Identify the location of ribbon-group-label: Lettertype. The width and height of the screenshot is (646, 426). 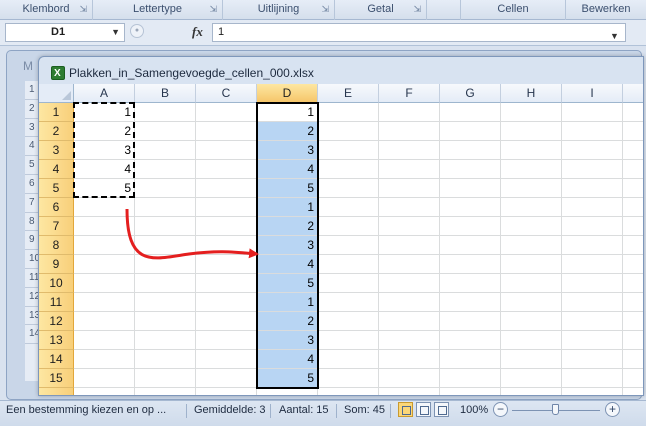
(157, 9).